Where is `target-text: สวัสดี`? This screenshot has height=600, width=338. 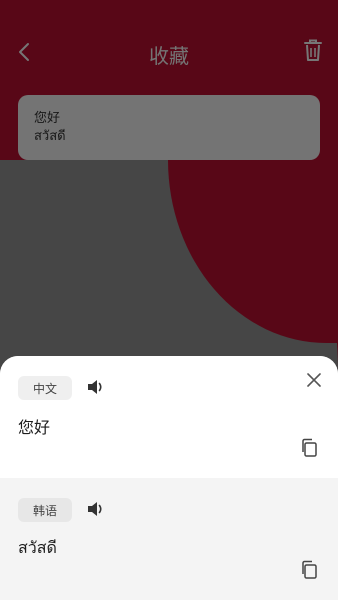 target-text: สวัสดี is located at coordinates (37, 547).